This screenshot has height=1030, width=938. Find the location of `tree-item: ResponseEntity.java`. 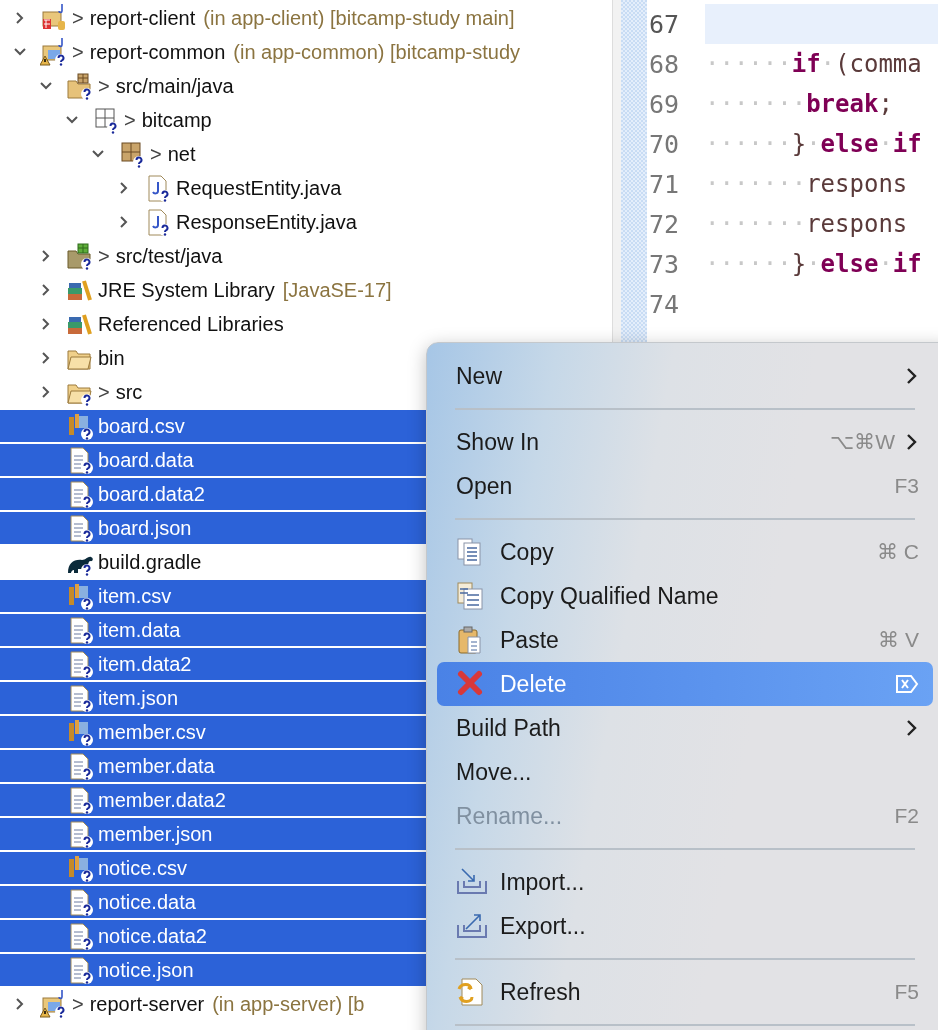

tree-item: ResponseEntity.java is located at coordinates (306, 222).